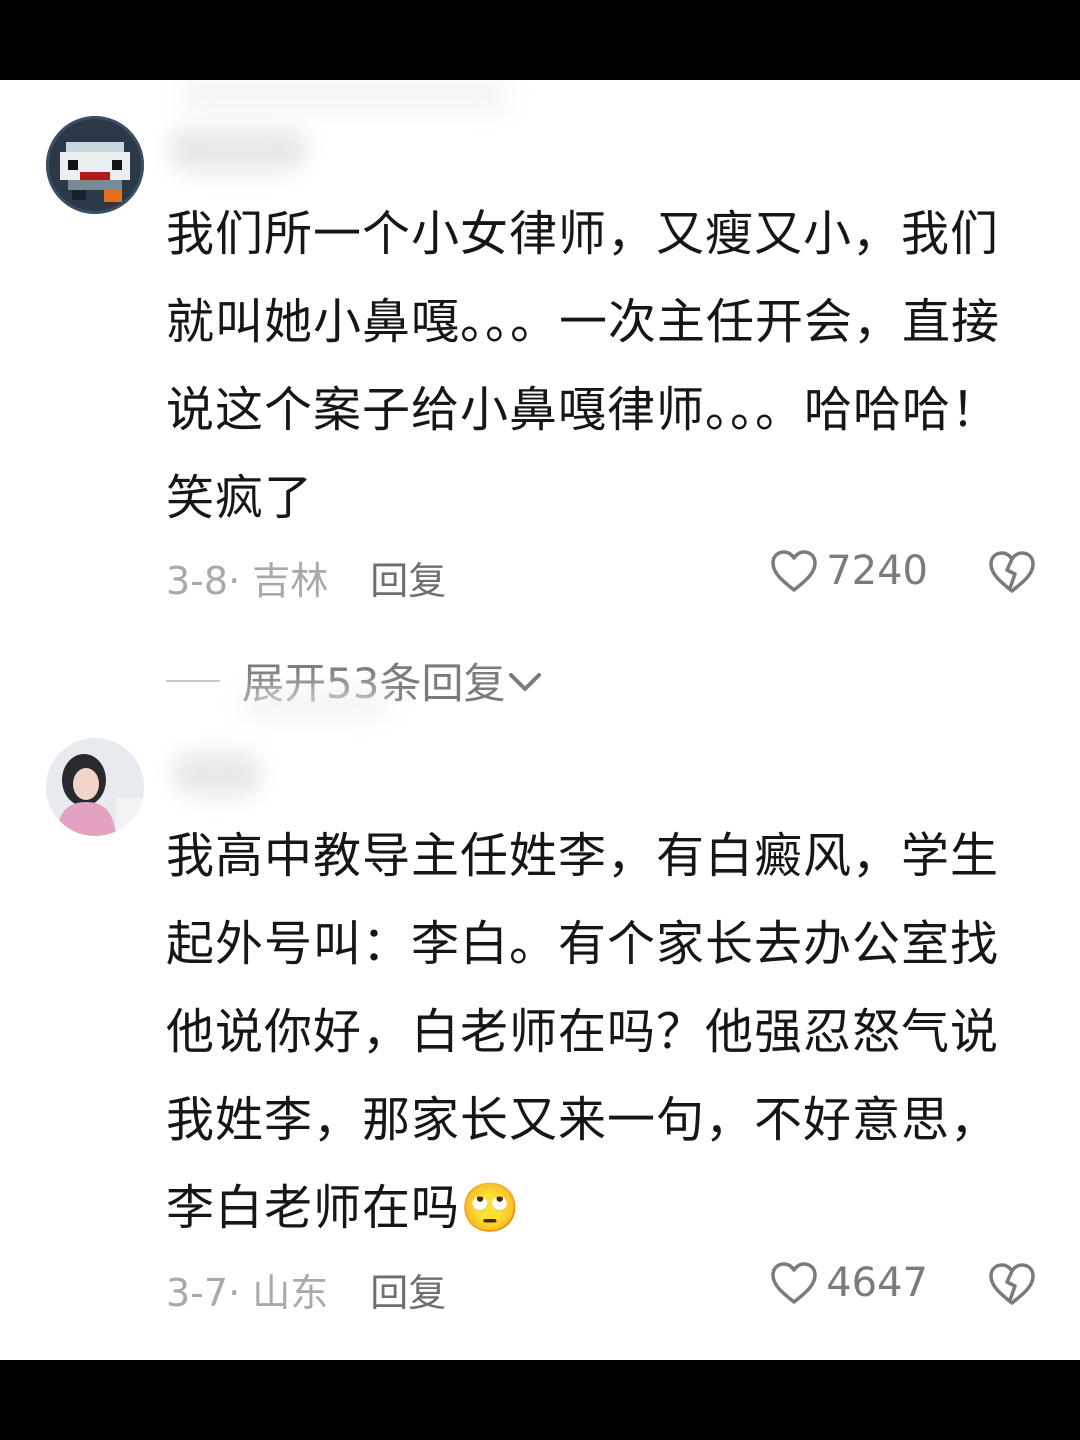 The width and height of the screenshot is (1080, 1440). I want to click on divider-line, so click(193, 680).